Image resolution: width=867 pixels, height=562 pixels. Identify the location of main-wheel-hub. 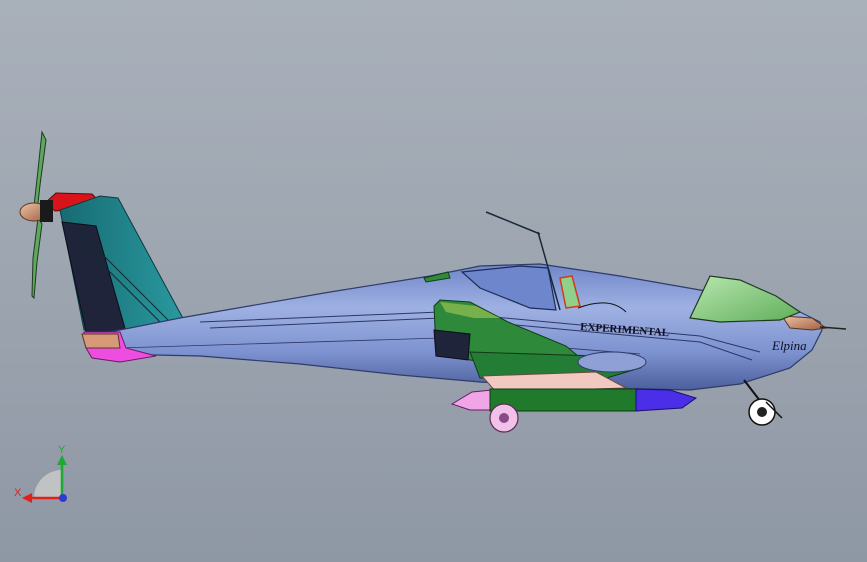
(504, 418).